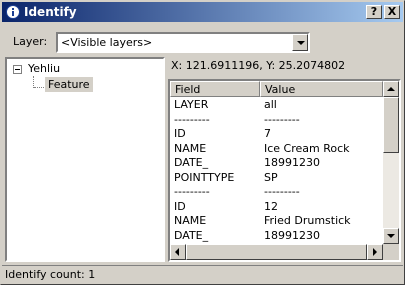 This screenshot has height=285, width=405. I want to click on scroll-down-icon, so click(391, 236).